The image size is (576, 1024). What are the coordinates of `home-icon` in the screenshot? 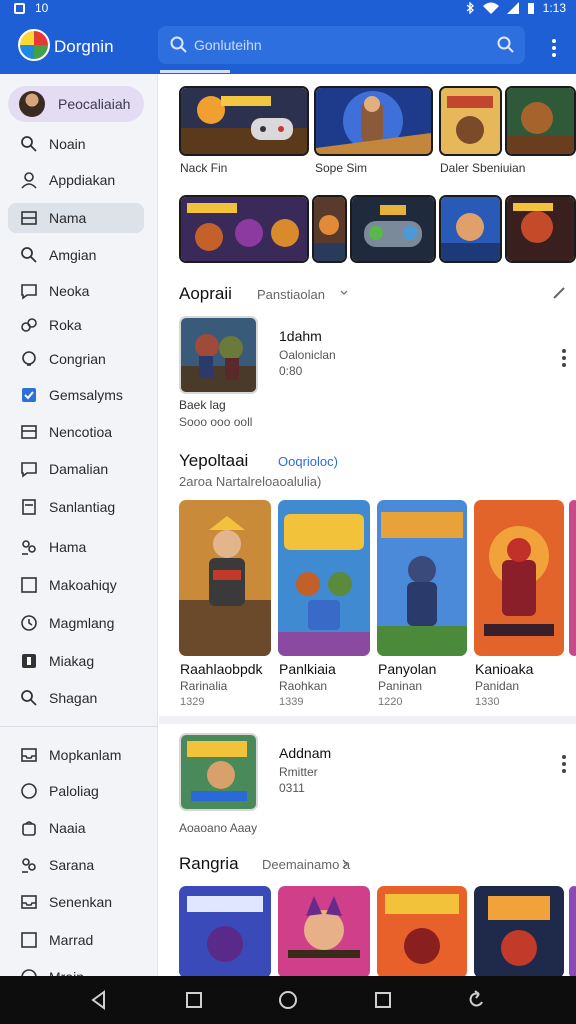 It's located at (288, 1000).